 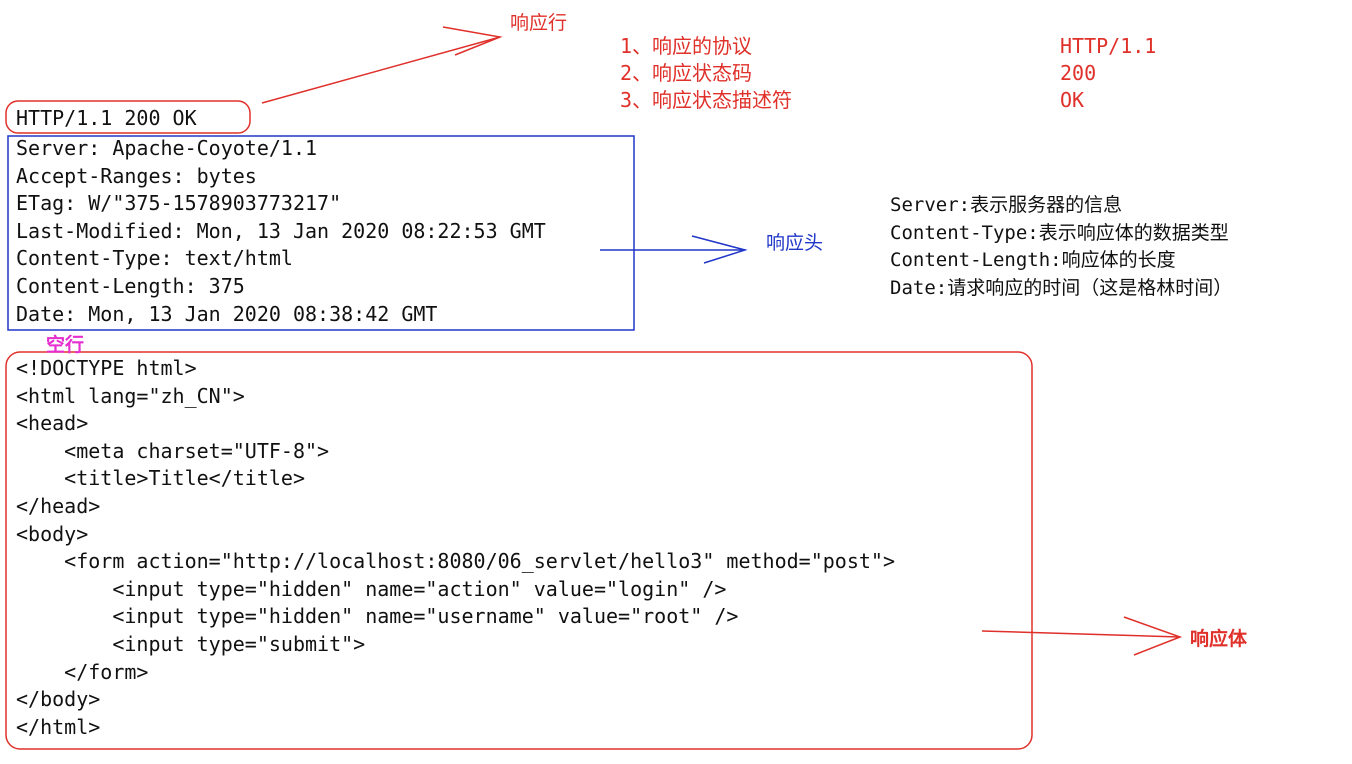 I want to click on status-value-protocol: HTTP/1.1, so click(x=1108, y=46).